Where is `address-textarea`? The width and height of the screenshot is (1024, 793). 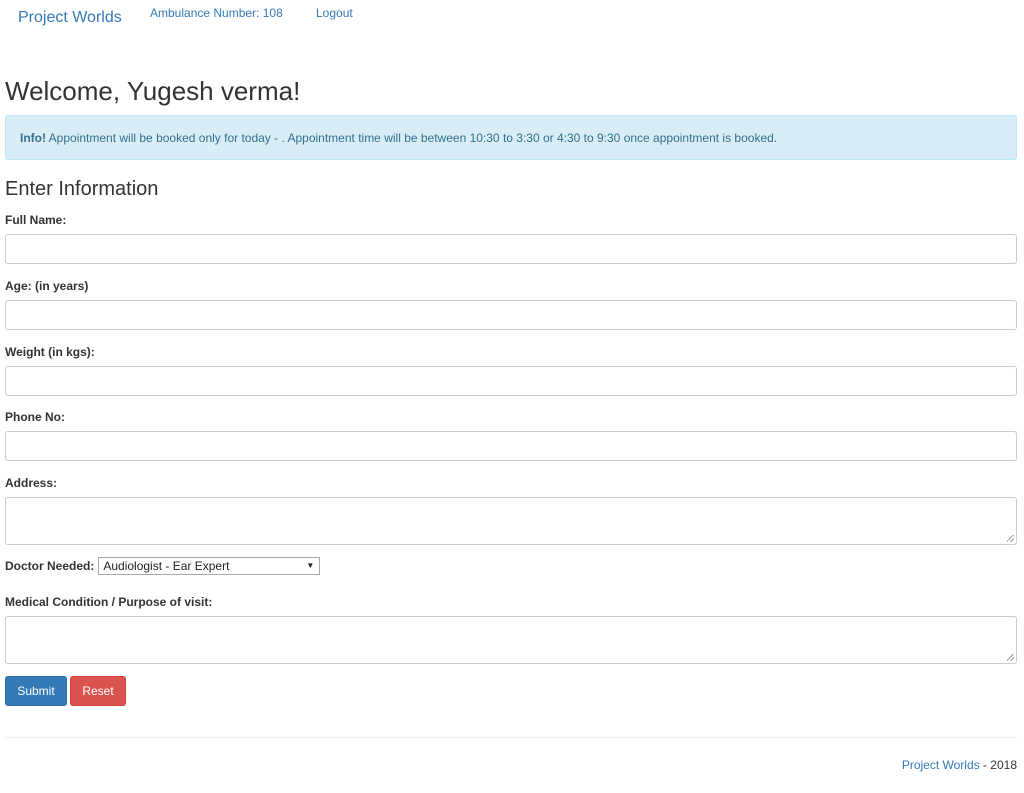 address-textarea is located at coordinates (511, 521).